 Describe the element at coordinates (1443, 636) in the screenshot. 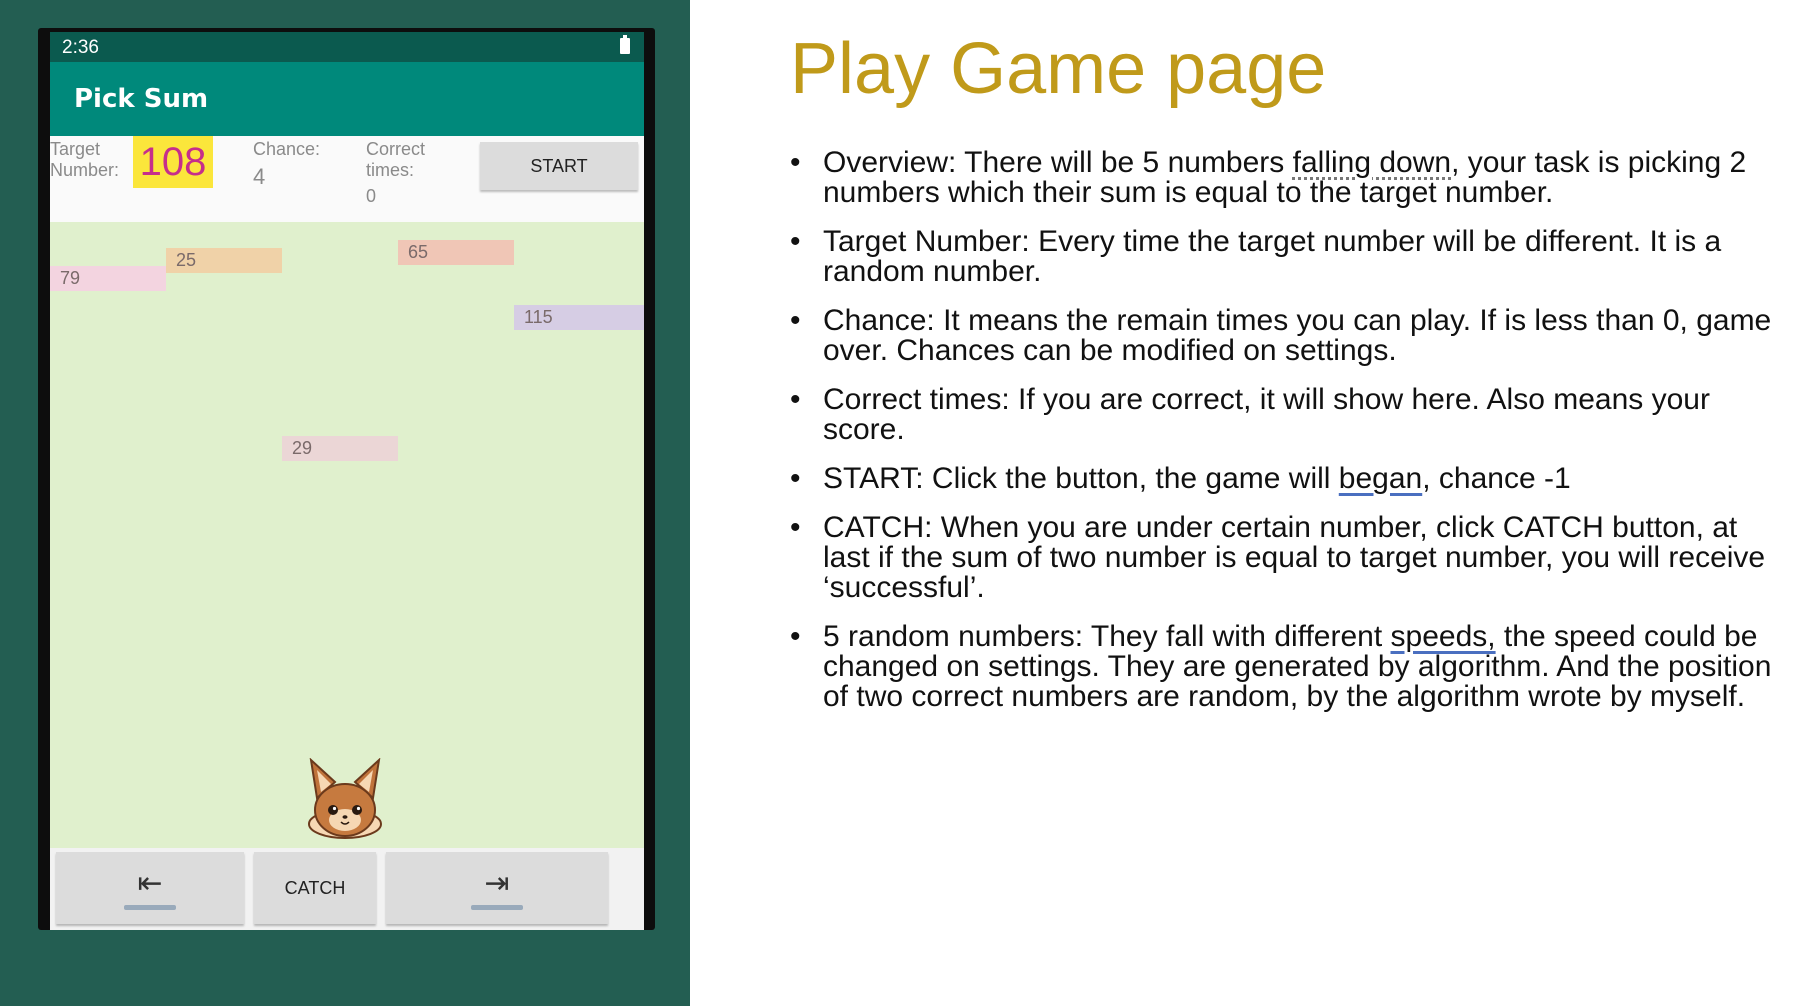

I see `bullet-underlined: speeds,` at that location.